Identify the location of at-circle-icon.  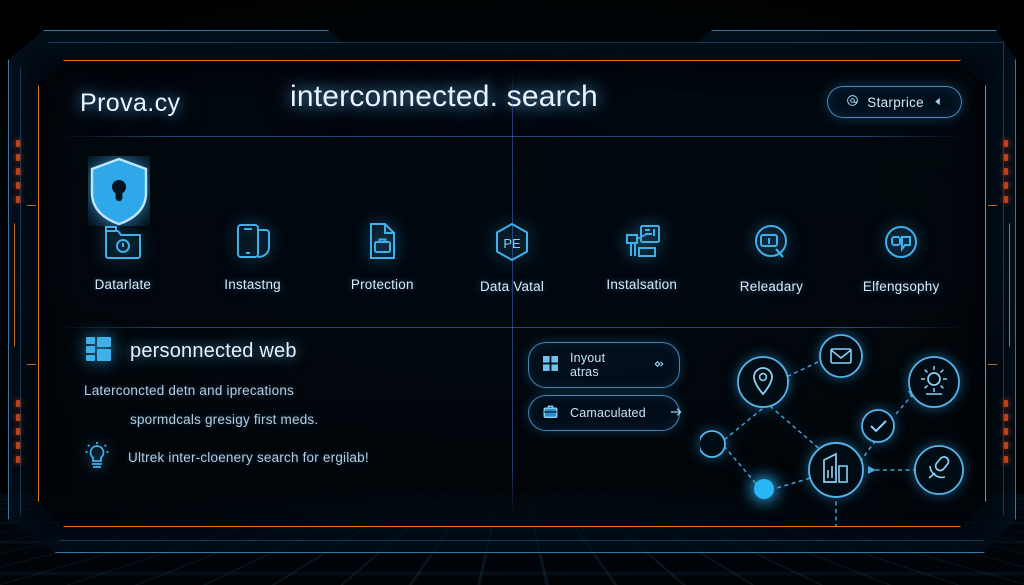
(852, 102).